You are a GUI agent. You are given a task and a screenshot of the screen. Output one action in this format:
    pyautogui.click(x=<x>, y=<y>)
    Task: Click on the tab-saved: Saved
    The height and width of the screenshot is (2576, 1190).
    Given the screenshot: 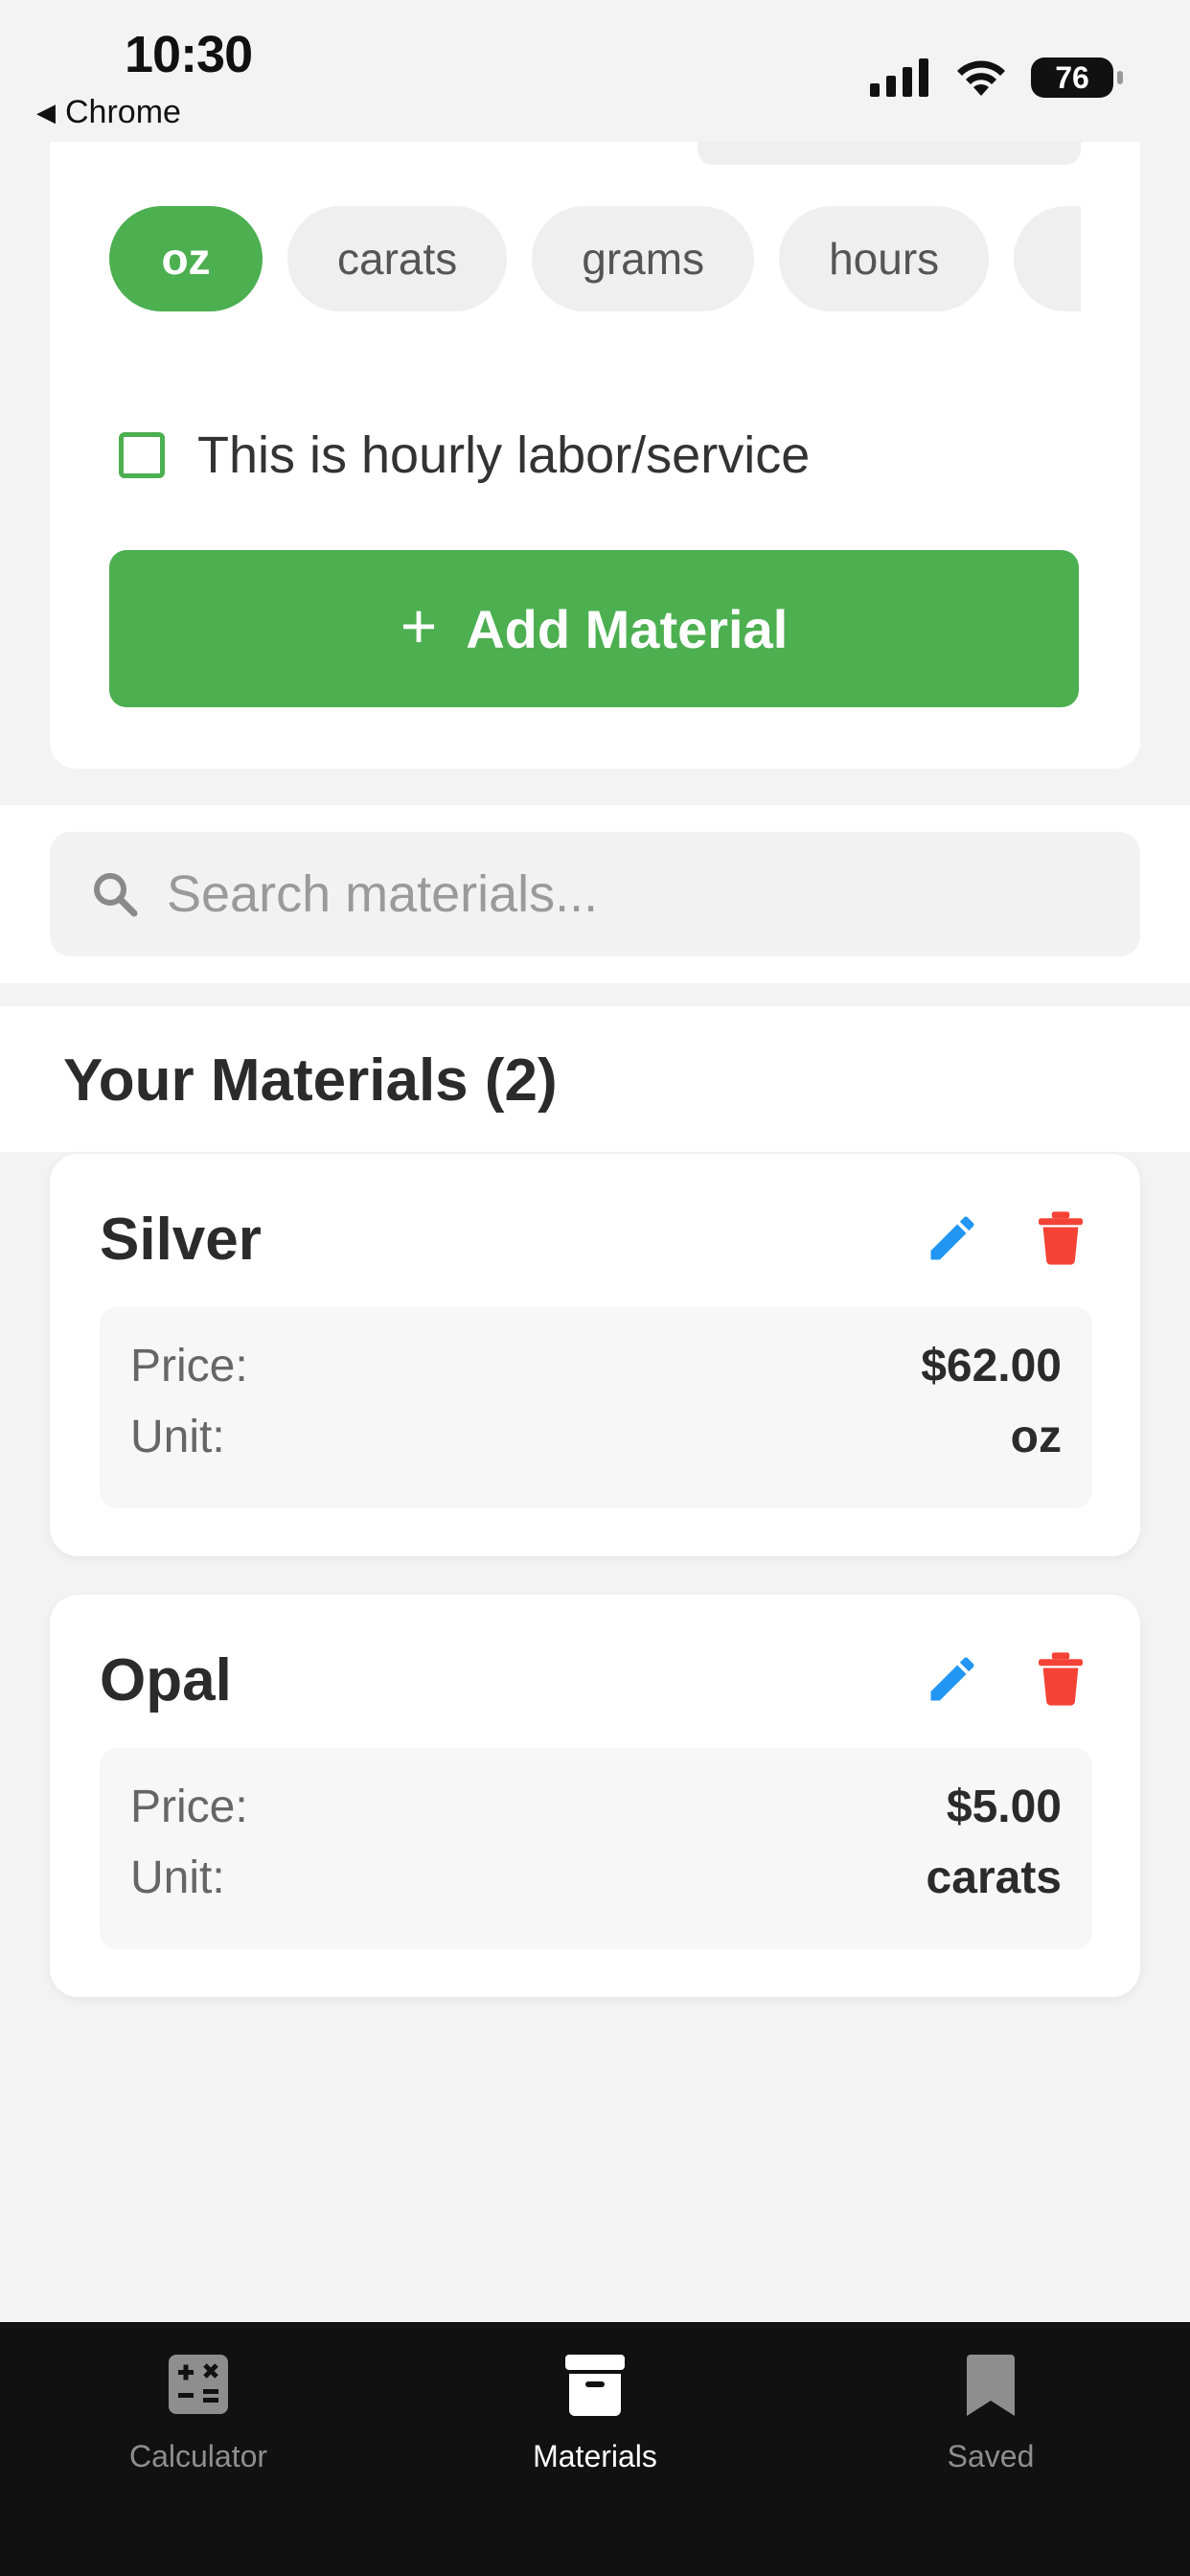 What is the action you would take?
    pyautogui.click(x=990, y=2412)
    